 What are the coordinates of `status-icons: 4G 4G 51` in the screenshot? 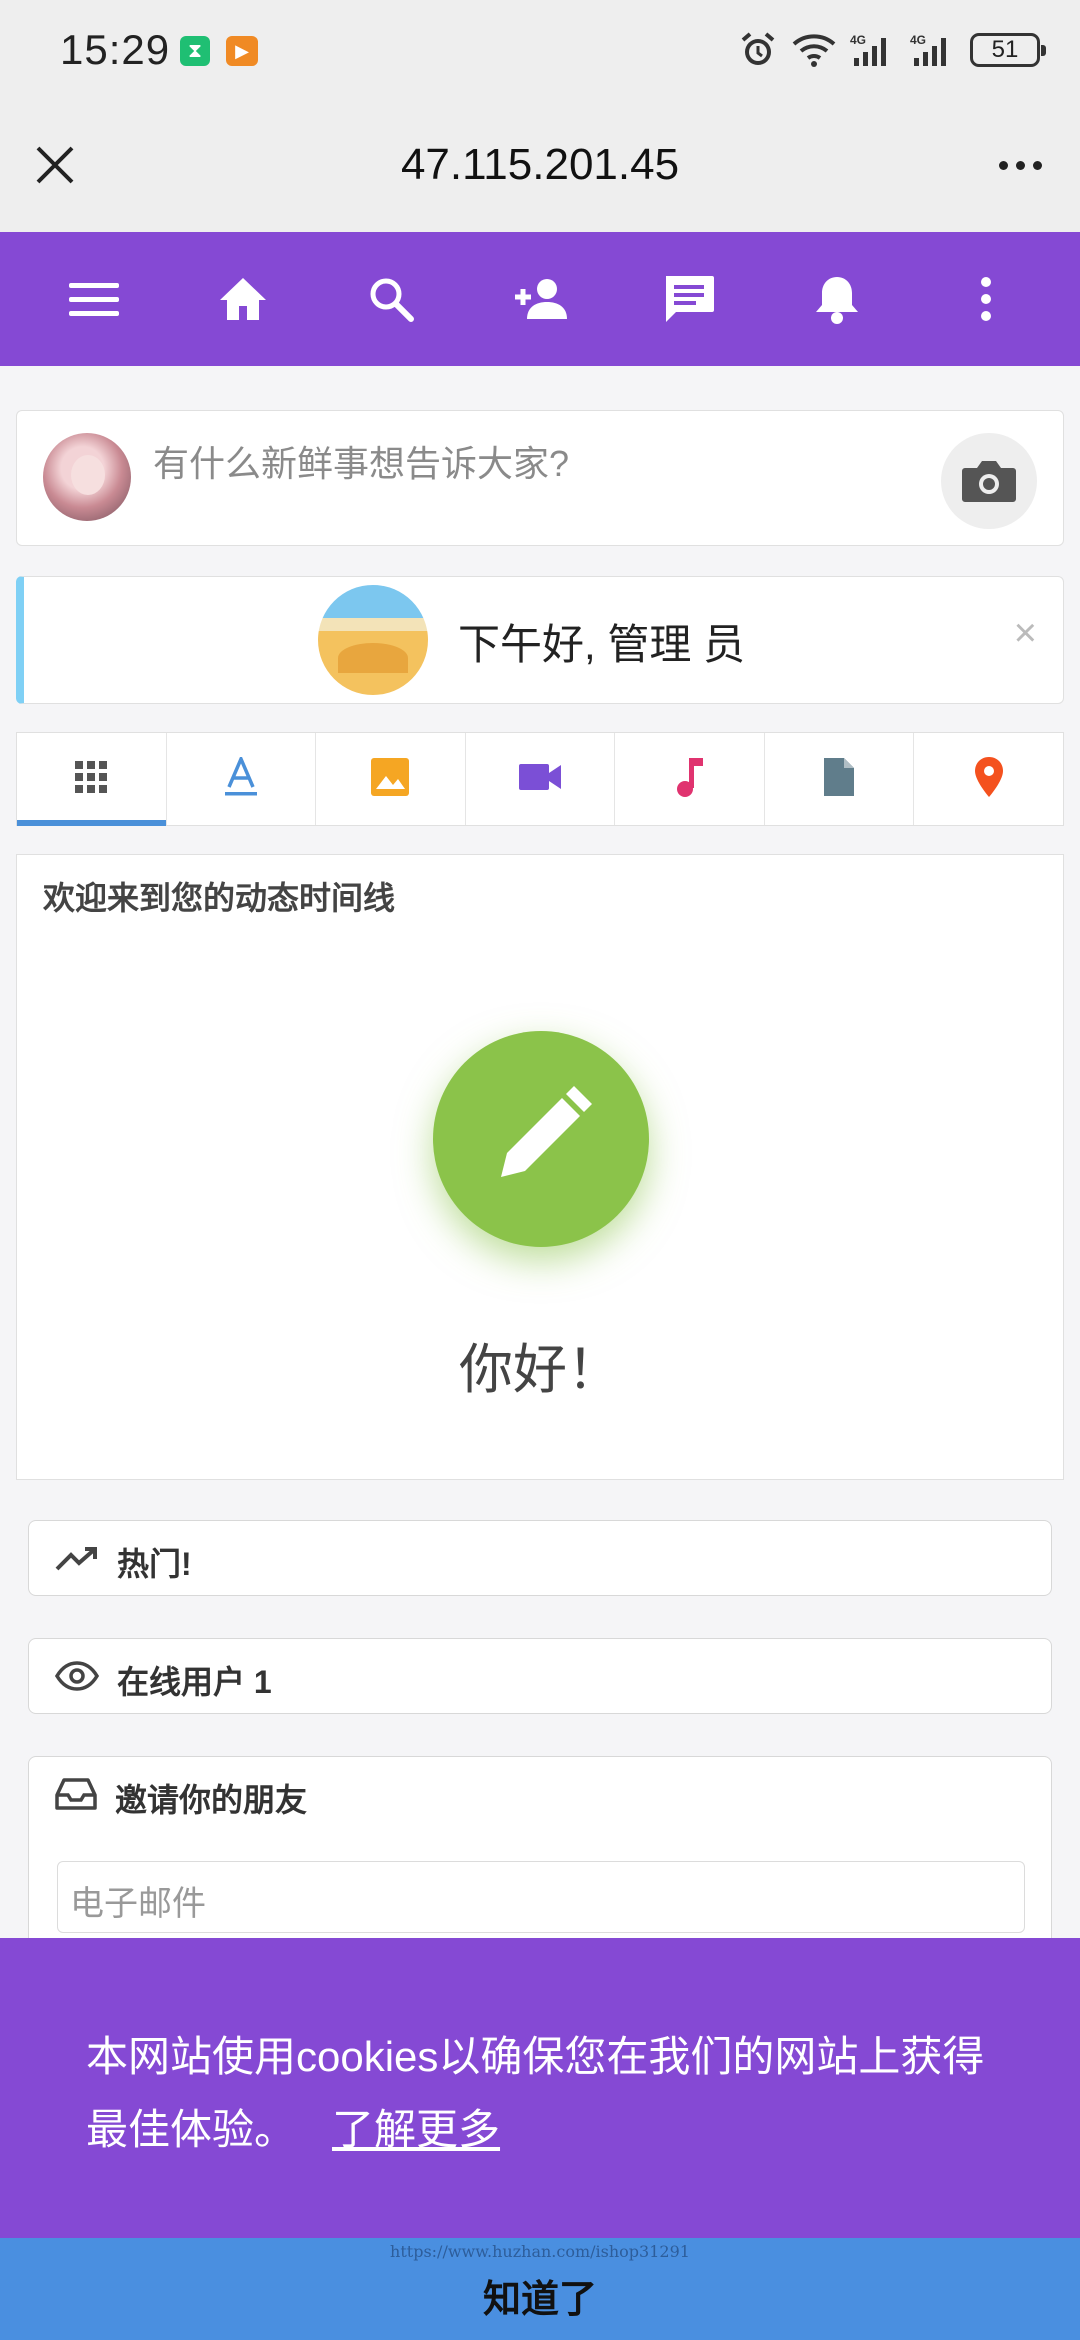 It's located at (892, 50).